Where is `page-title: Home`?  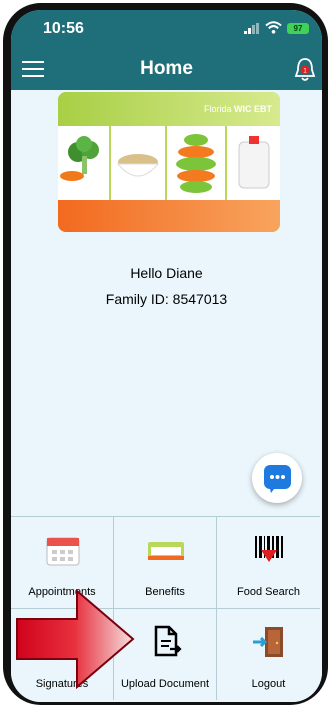 page-title: Home is located at coordinates (166, 68).